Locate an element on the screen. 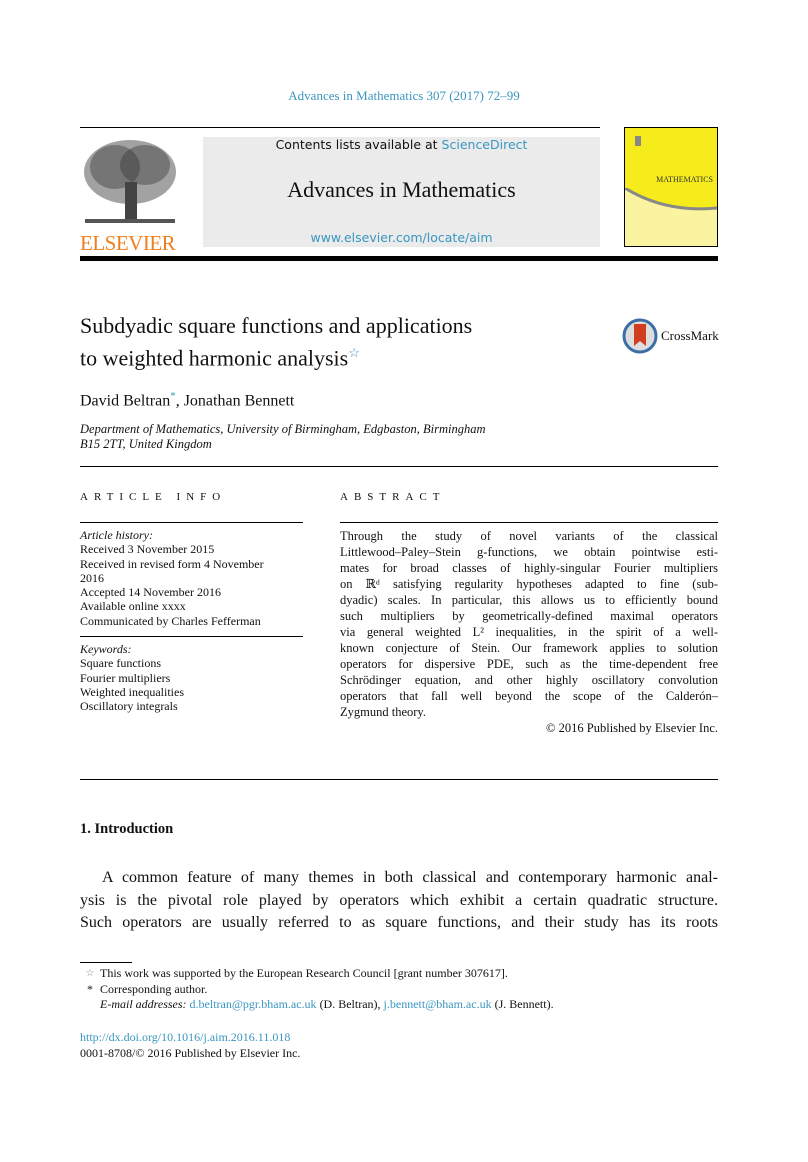 The image size is (808, 1162). history-item: Accepted 14 November 2016 is located at coordinates (150, 592).